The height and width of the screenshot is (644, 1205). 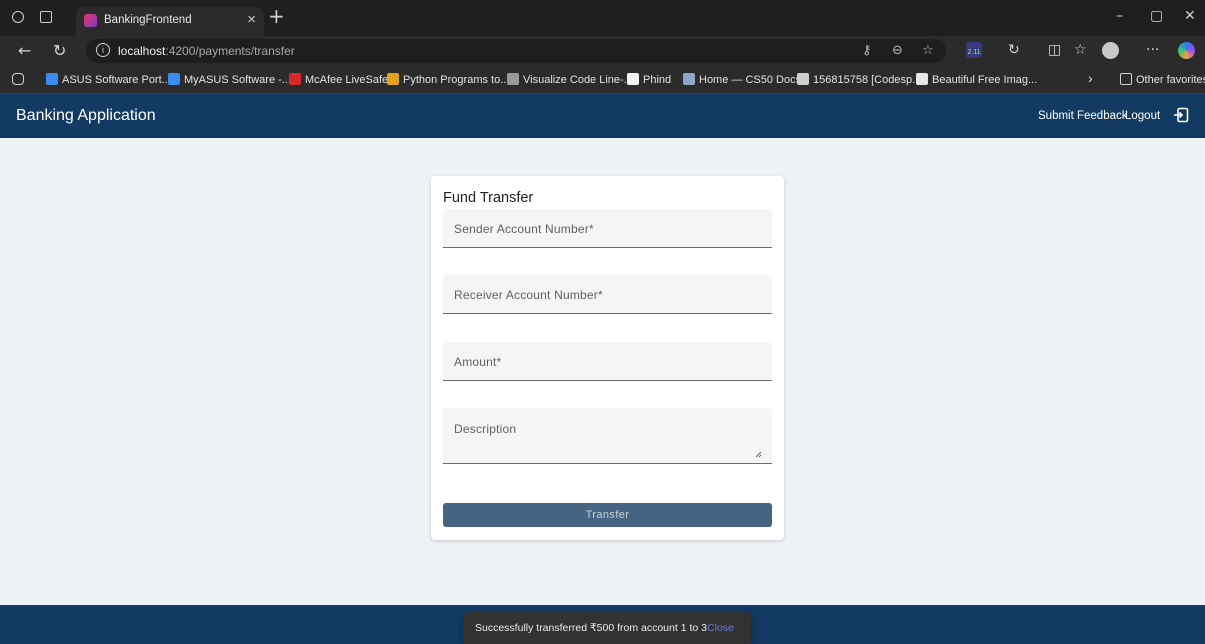 What do you see at coordinates (1186, 50) in the screenshot?
I see `copilot-icon` at bounding box center [1186, 50].